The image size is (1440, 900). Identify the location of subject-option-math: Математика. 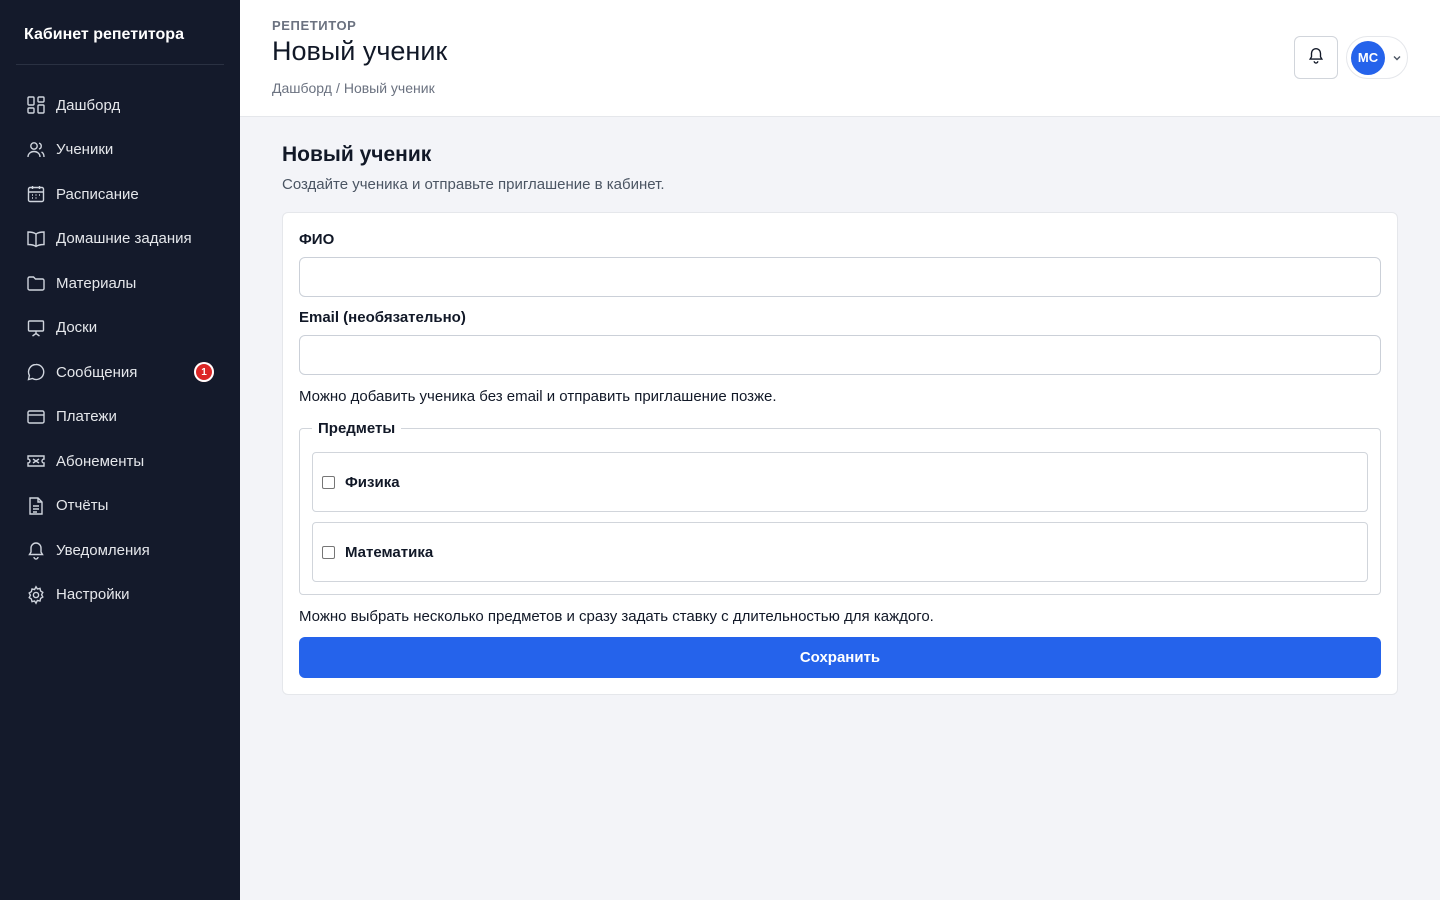
(840, 552).